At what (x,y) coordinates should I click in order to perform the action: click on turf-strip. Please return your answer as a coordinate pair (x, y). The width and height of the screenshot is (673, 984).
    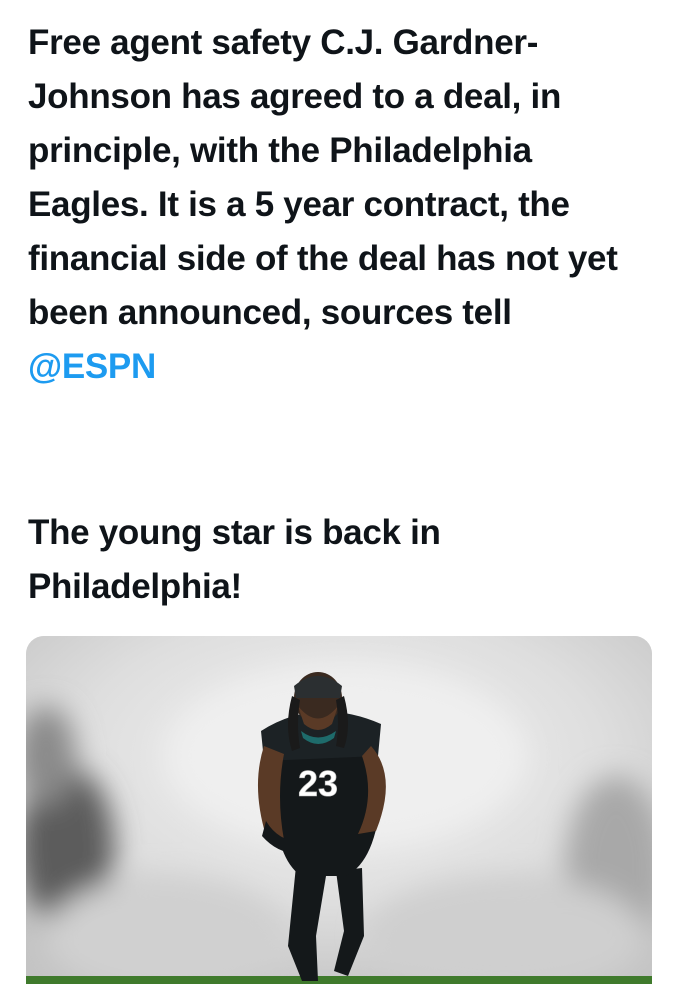
    Looking at the image, I should click on (339, 980).